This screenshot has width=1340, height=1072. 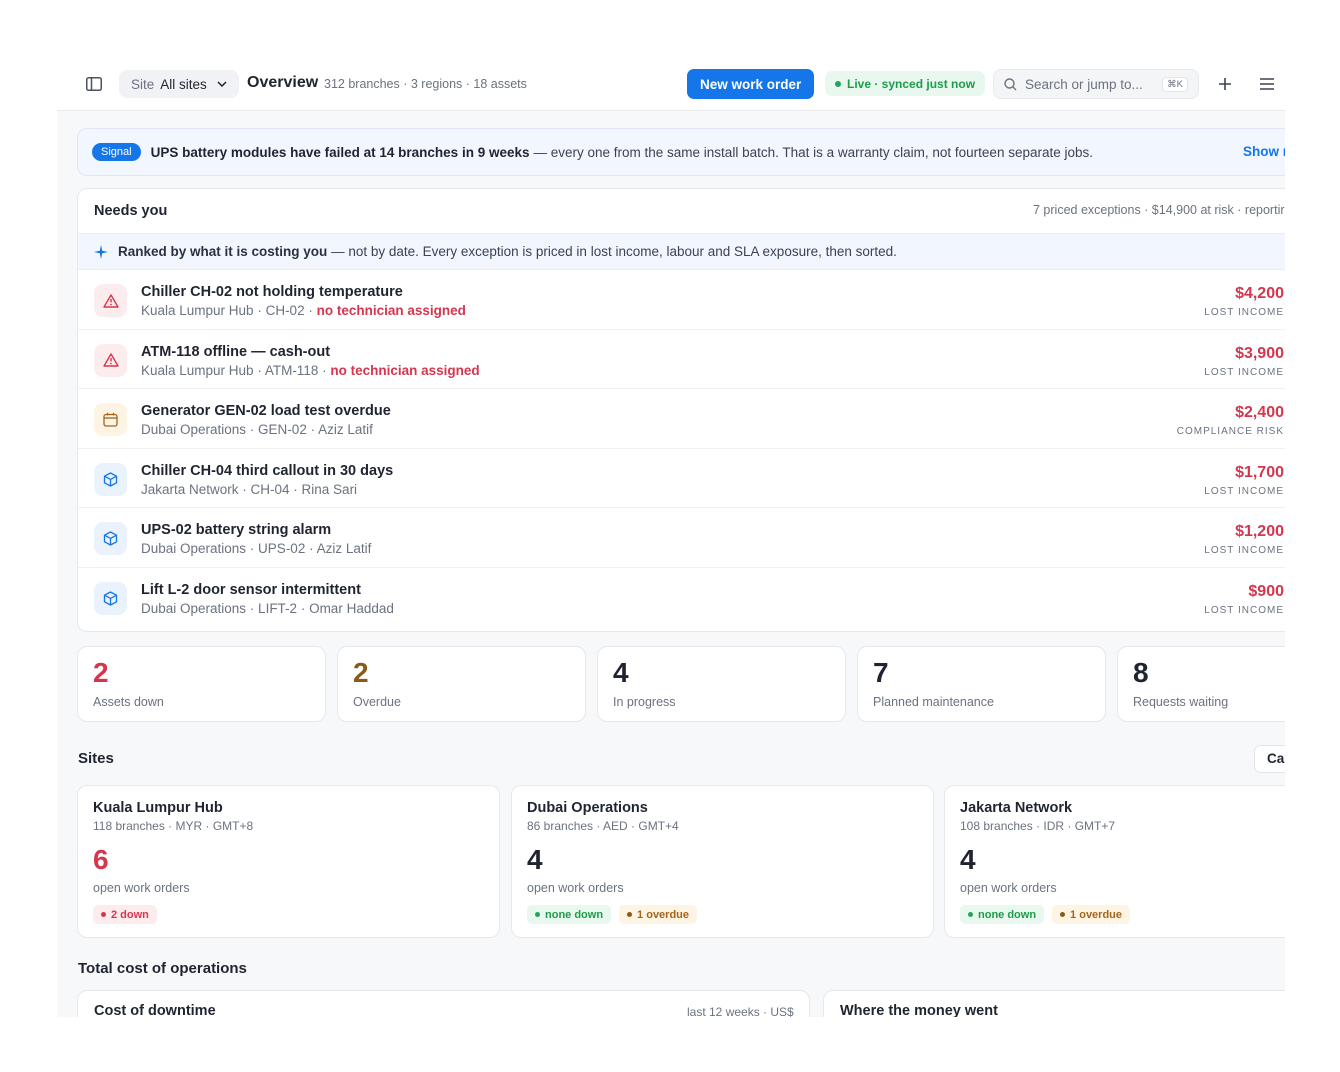 I want to click on exception-amount: $2,400, so click(x=1259, y=412).